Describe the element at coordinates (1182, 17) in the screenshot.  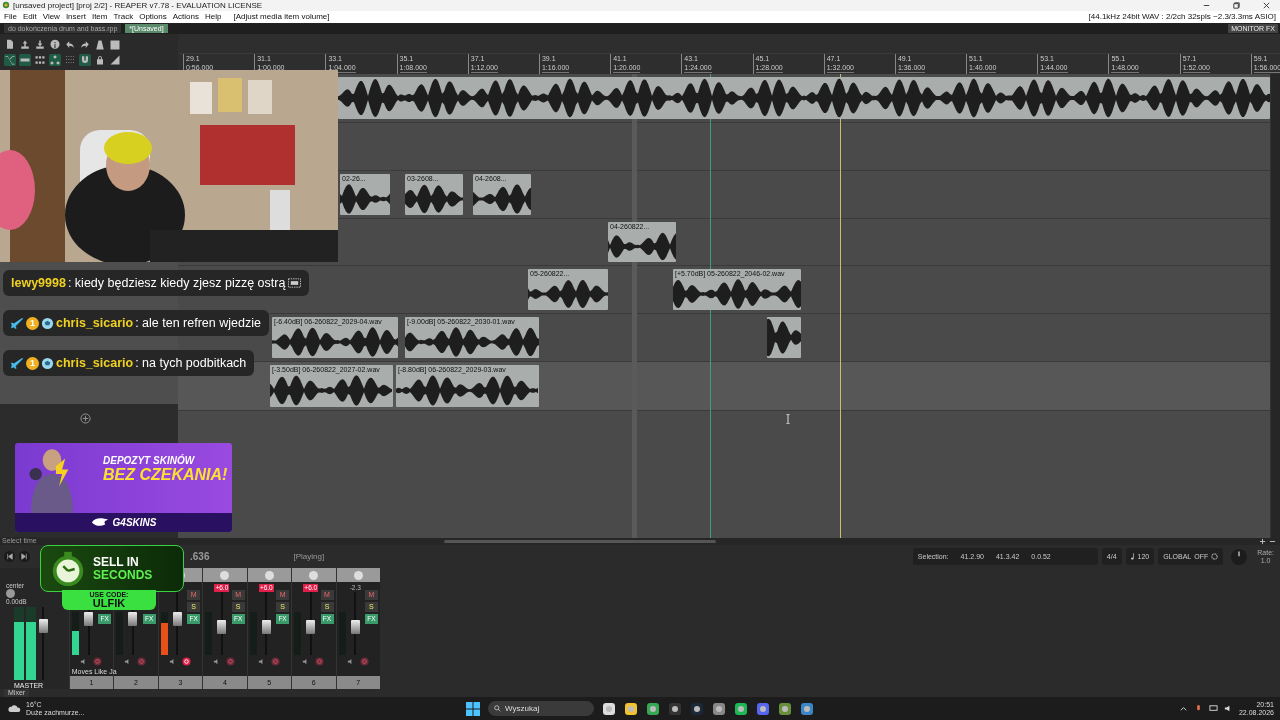
I see `audio-status: [44.1kHz 24bit WAV : 2/2ch 32spls ~2.3/3.3ms ASIO]` at that location.